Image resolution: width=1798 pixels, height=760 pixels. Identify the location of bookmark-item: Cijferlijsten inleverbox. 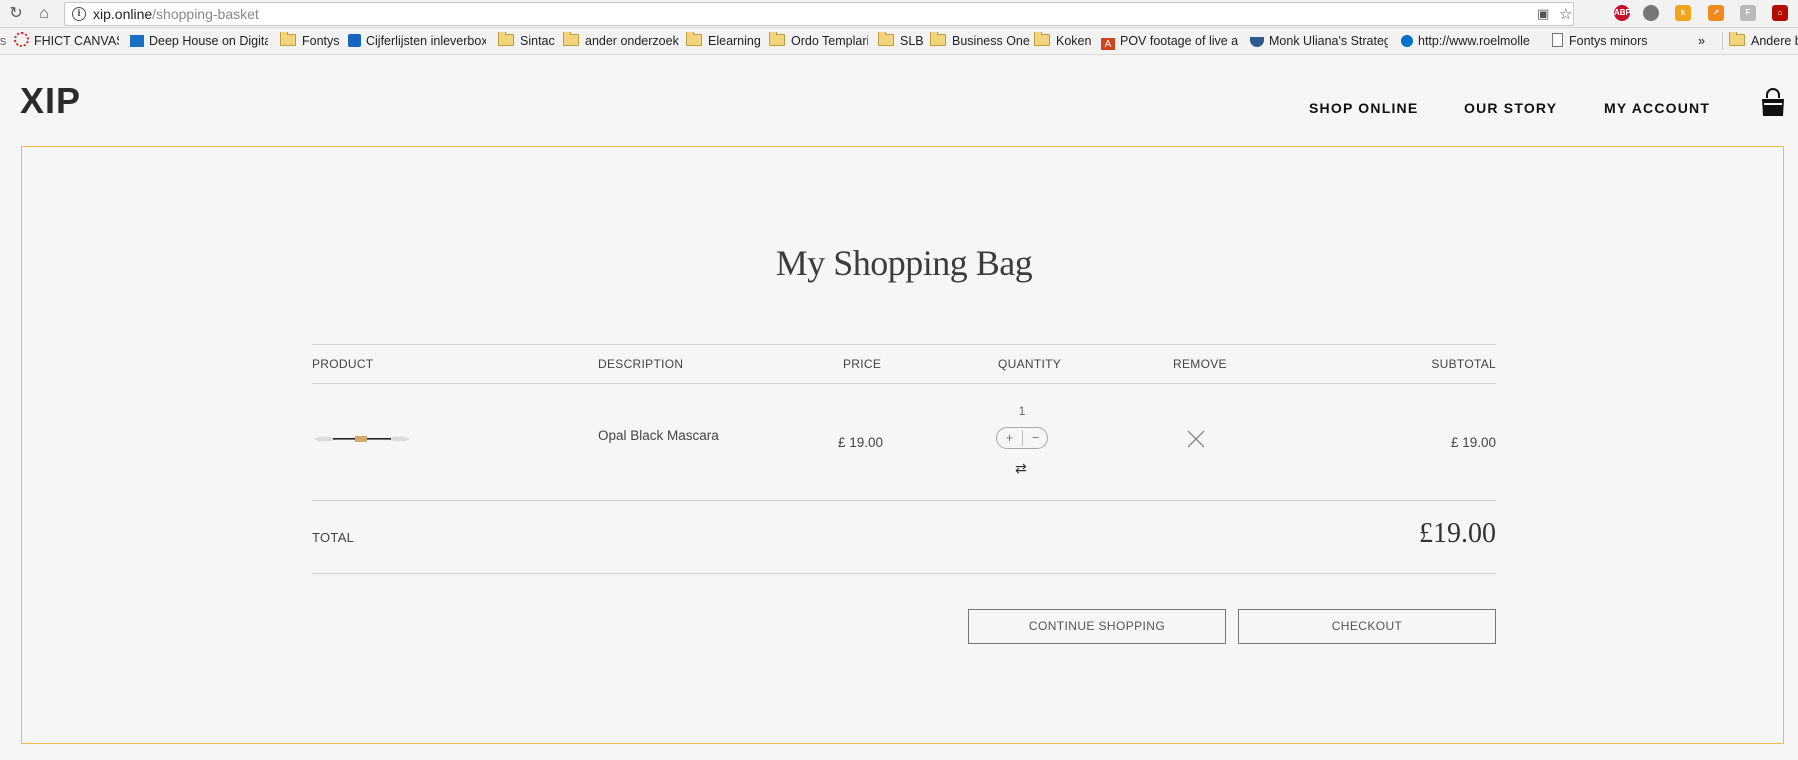
(417, 41).